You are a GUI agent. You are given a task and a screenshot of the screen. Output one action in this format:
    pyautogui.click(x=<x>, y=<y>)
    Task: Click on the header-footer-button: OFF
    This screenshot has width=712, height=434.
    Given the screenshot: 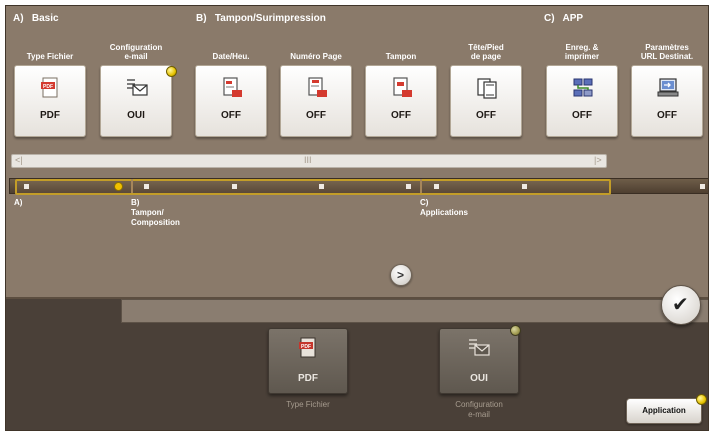 What is the action you would take?
    pyautogui.click(x=486, y=101)
    